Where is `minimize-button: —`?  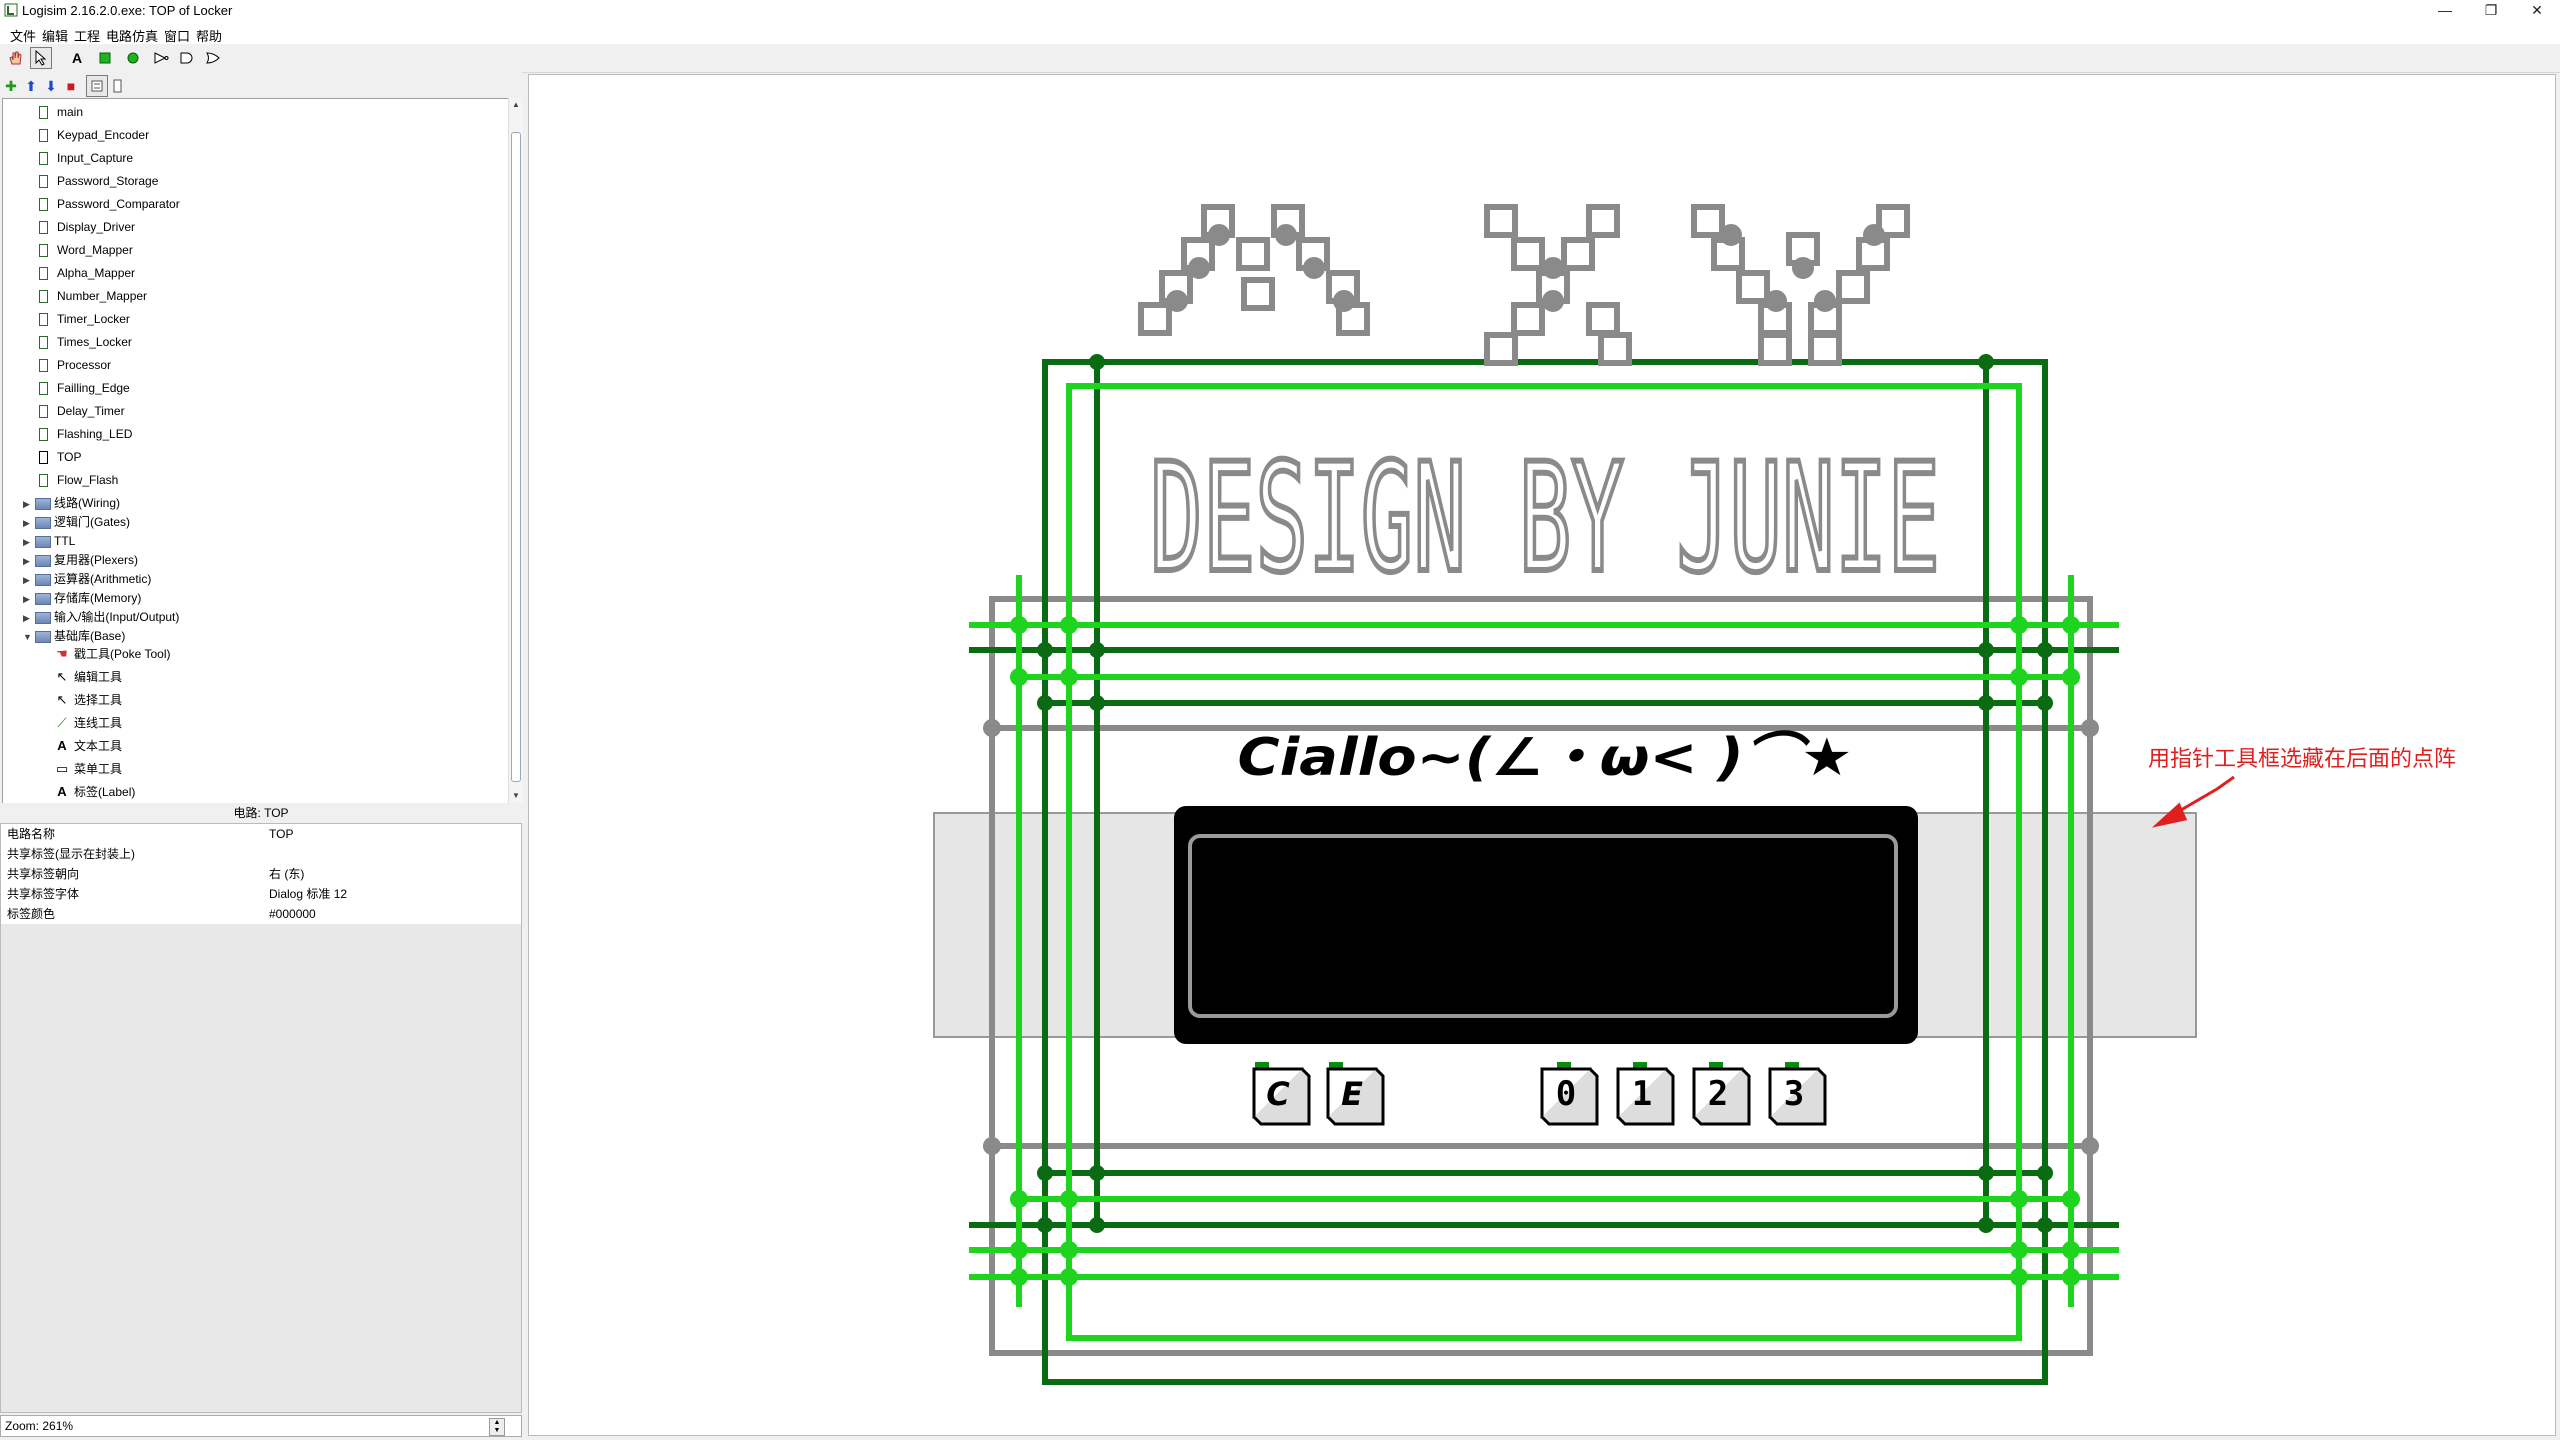
minimize-button: — is located at coordinates (2445, 11).